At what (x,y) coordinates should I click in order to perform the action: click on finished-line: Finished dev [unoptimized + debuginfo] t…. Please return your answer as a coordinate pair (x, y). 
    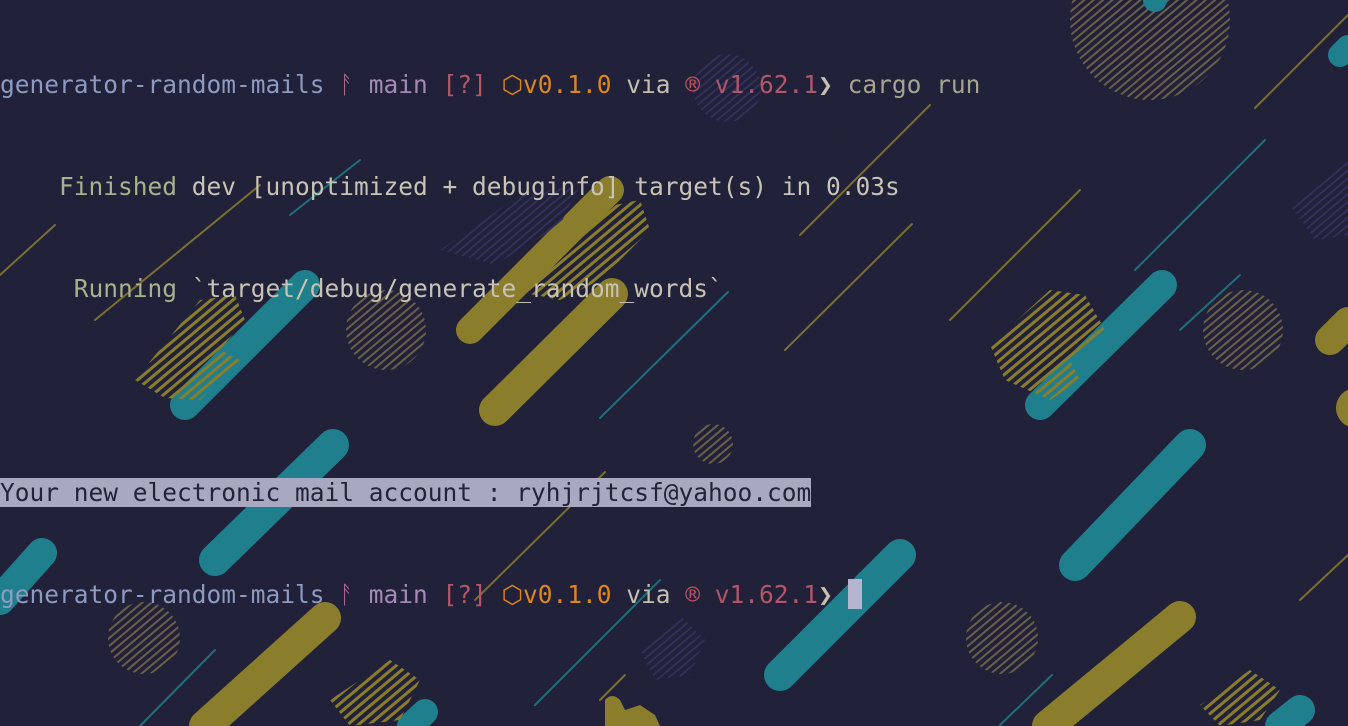
    Looking at the image, I should click on (674, 187).